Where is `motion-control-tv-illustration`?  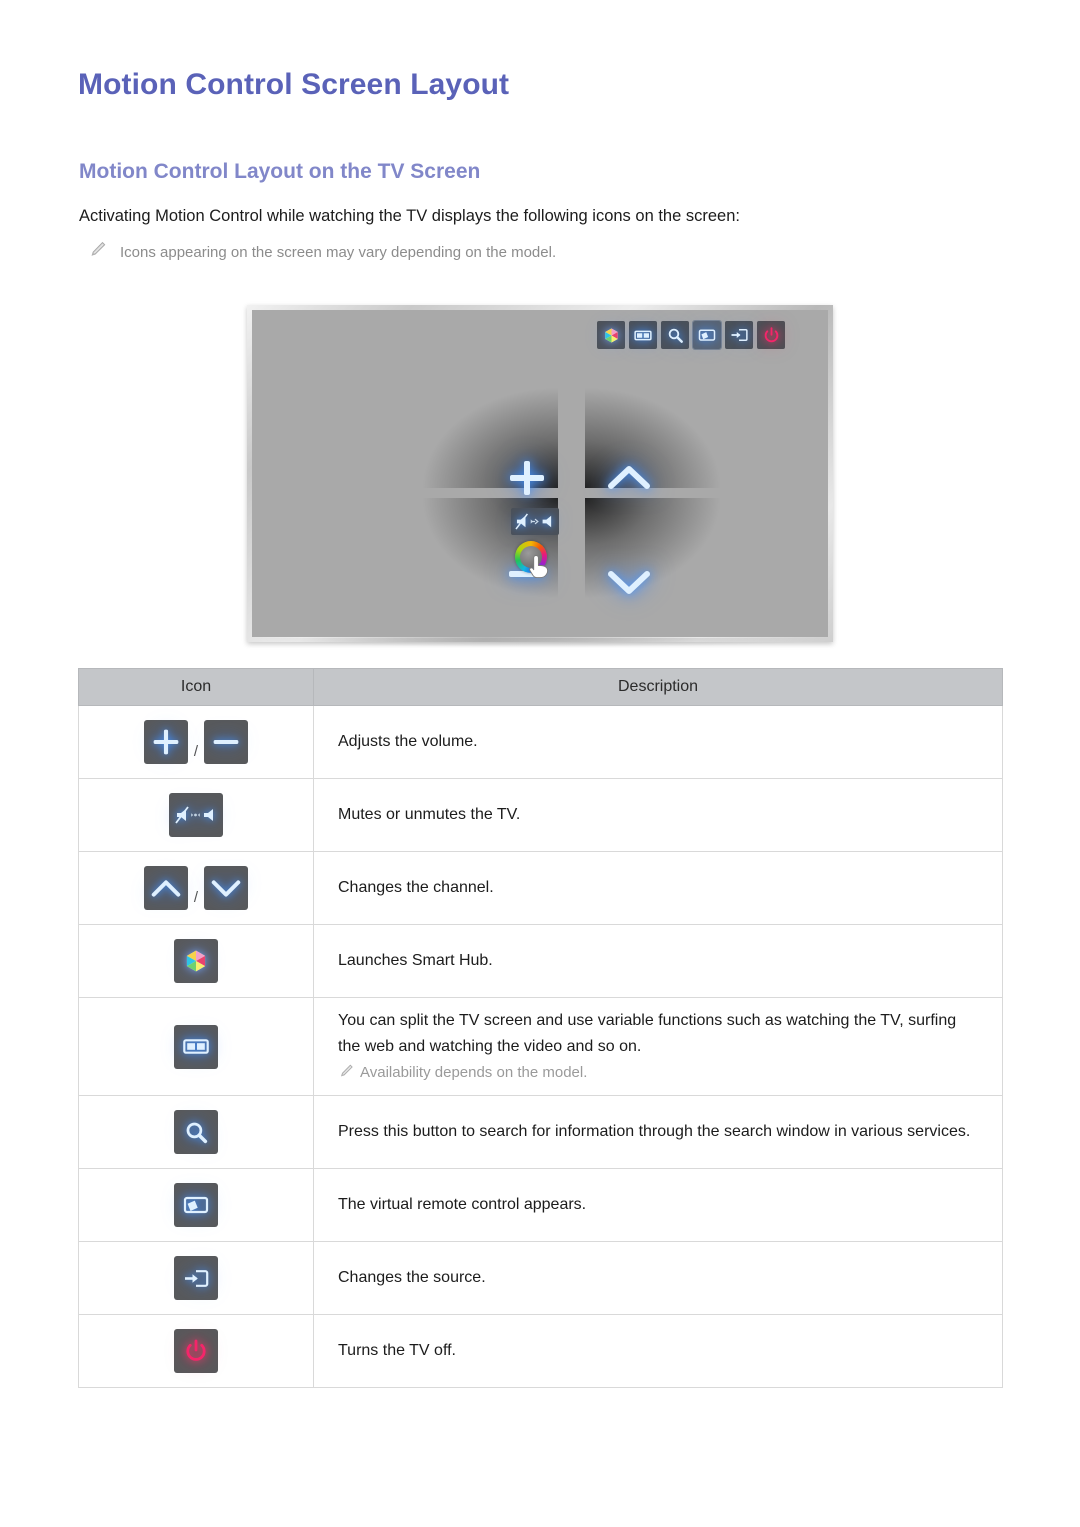
motion-control-tv-illustration is located at coordinates (540, 476).